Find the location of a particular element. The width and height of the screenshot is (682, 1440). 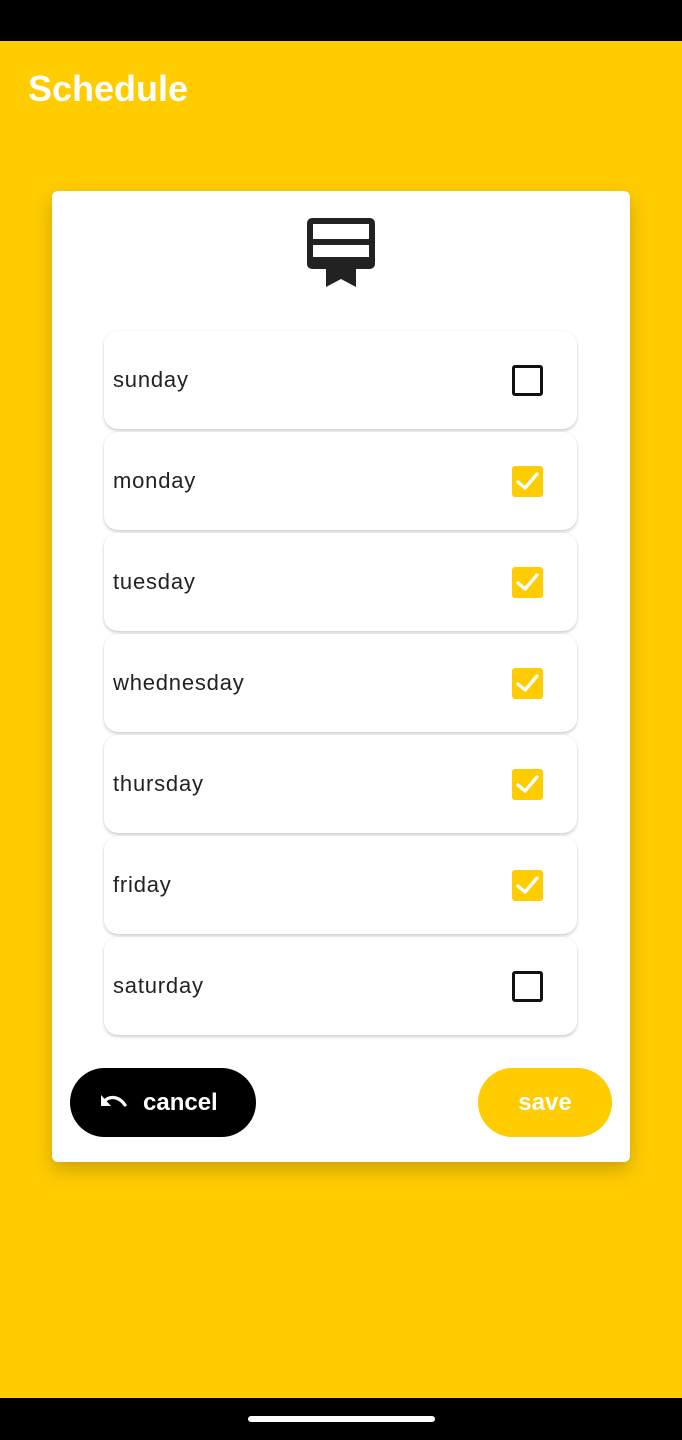

day-row-whednesday: whednesday is located at coordinates (340, 683).